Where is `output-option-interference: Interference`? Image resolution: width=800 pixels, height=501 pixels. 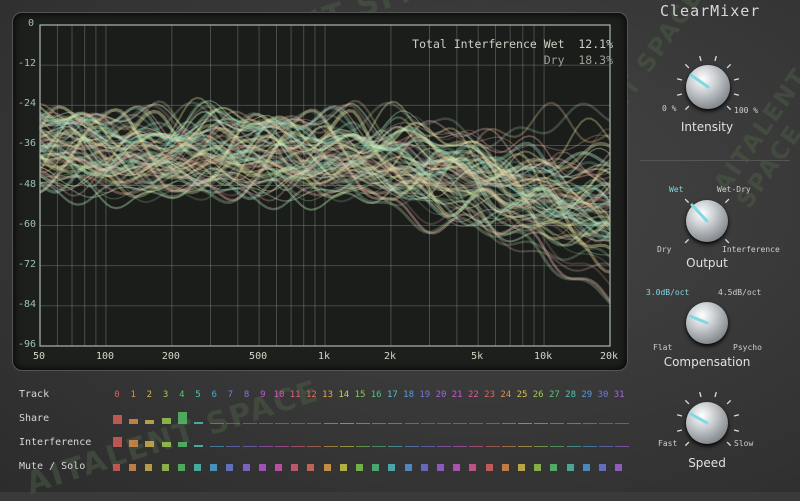 output-option-interference: Interference is located at coordinates (751, 249).